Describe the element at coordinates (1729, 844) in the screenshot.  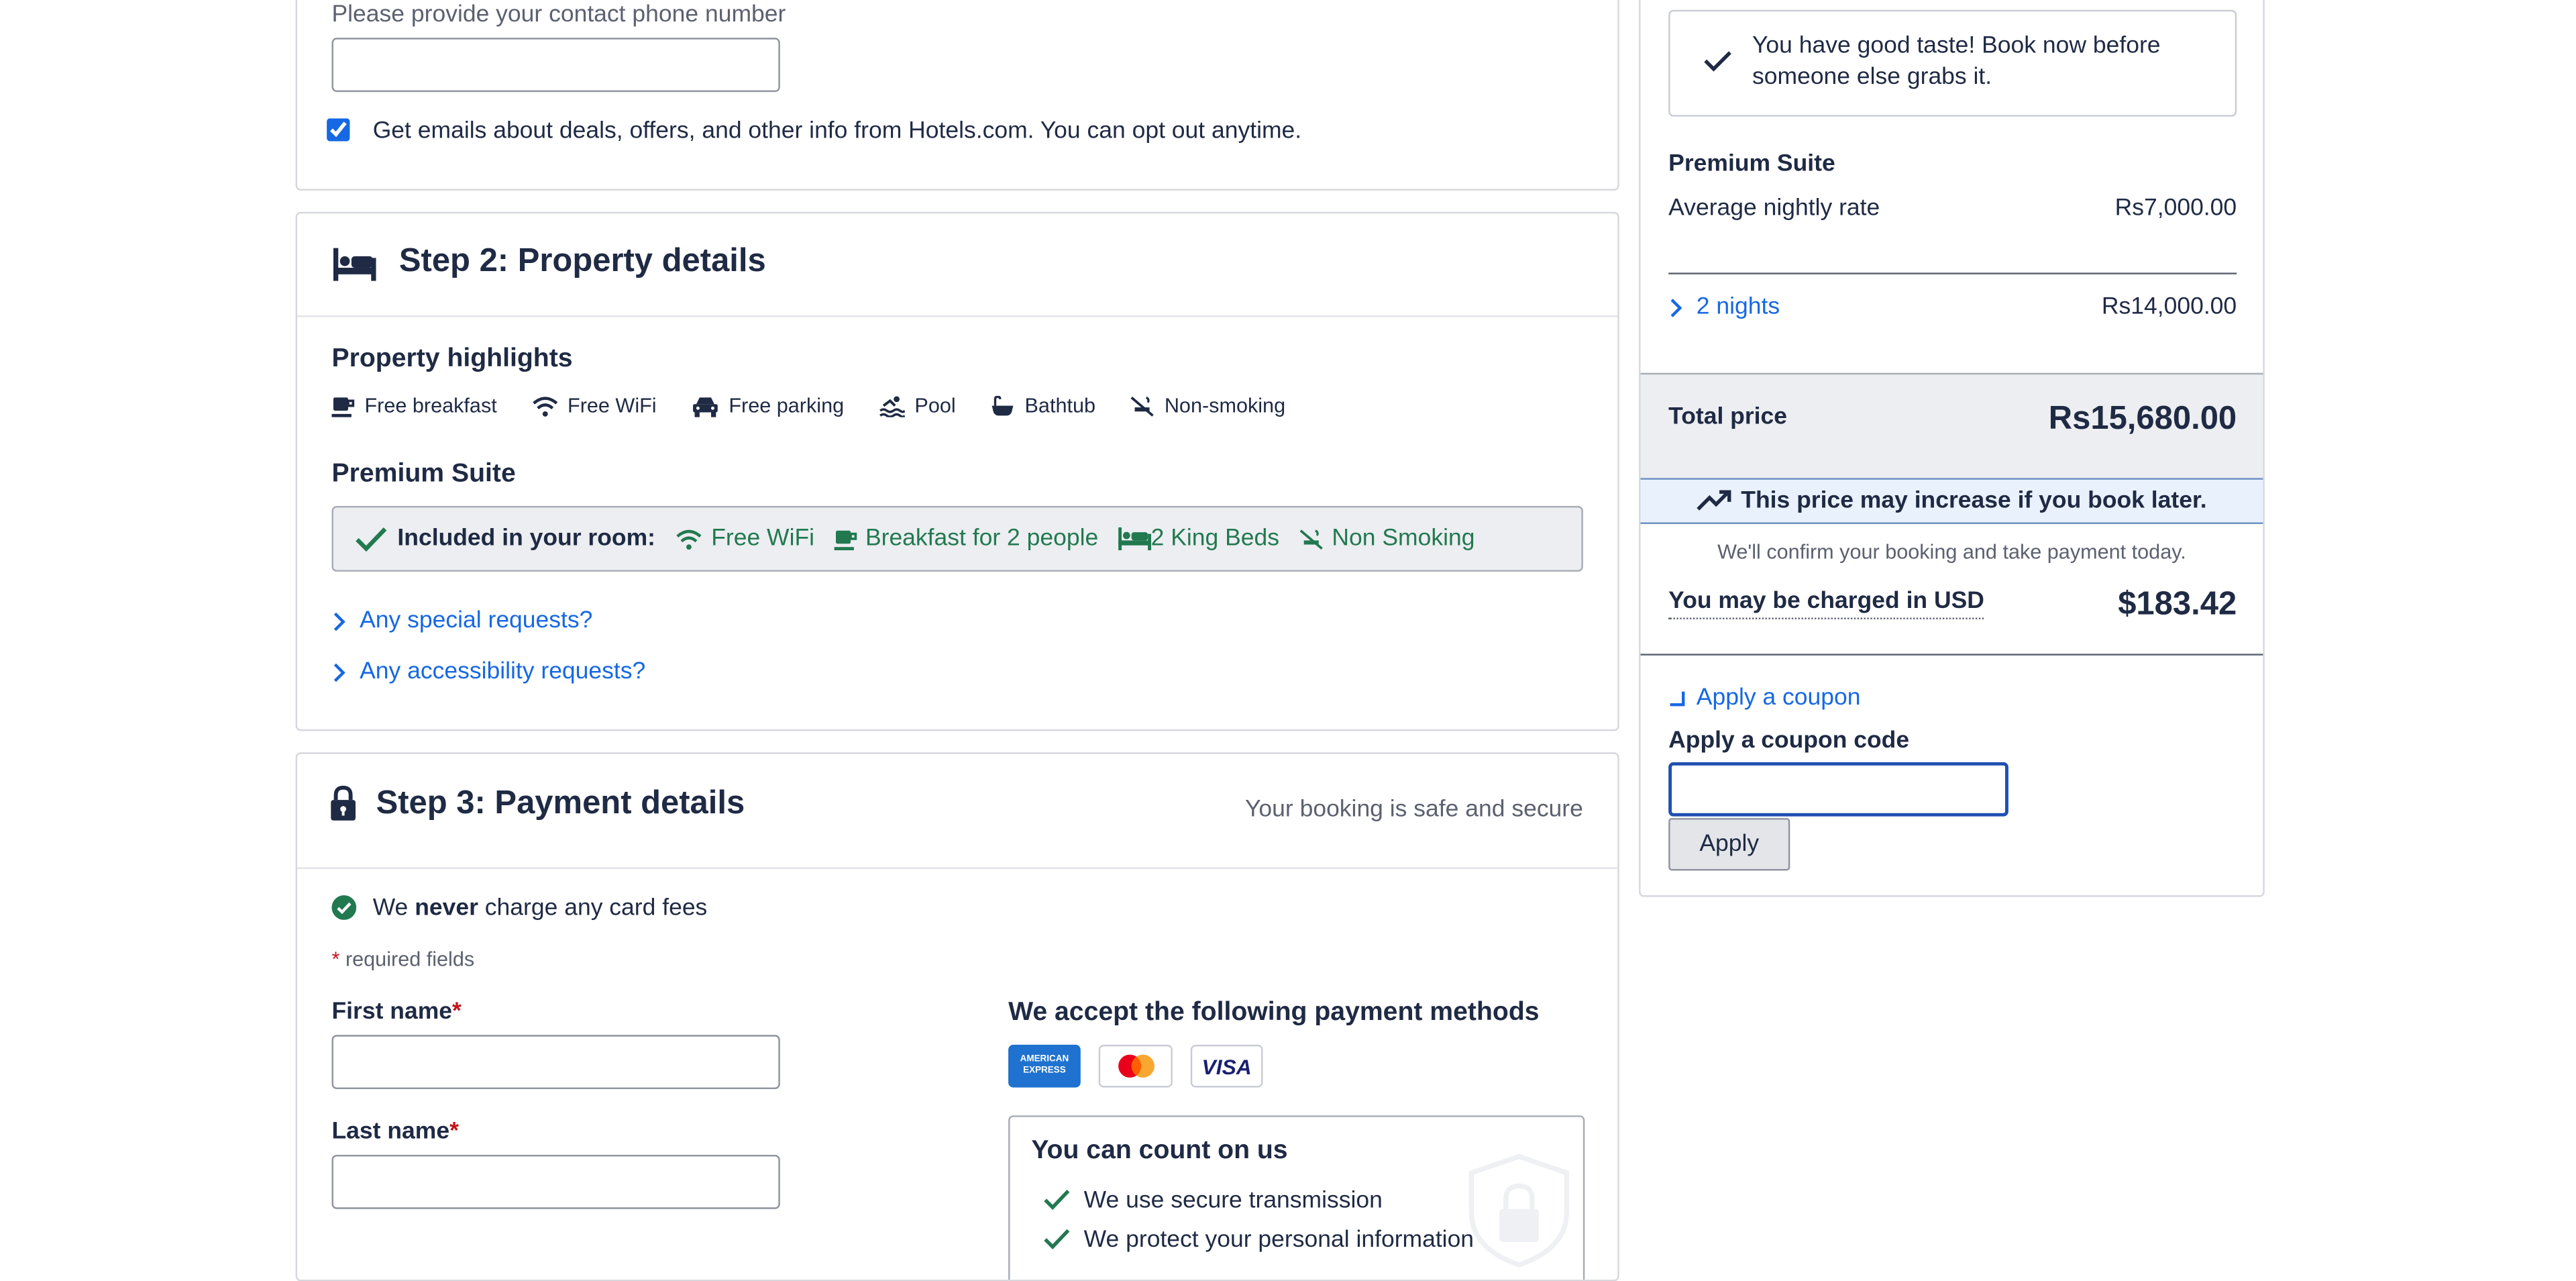
I see `apply-coupon-button: Apply` at that location.